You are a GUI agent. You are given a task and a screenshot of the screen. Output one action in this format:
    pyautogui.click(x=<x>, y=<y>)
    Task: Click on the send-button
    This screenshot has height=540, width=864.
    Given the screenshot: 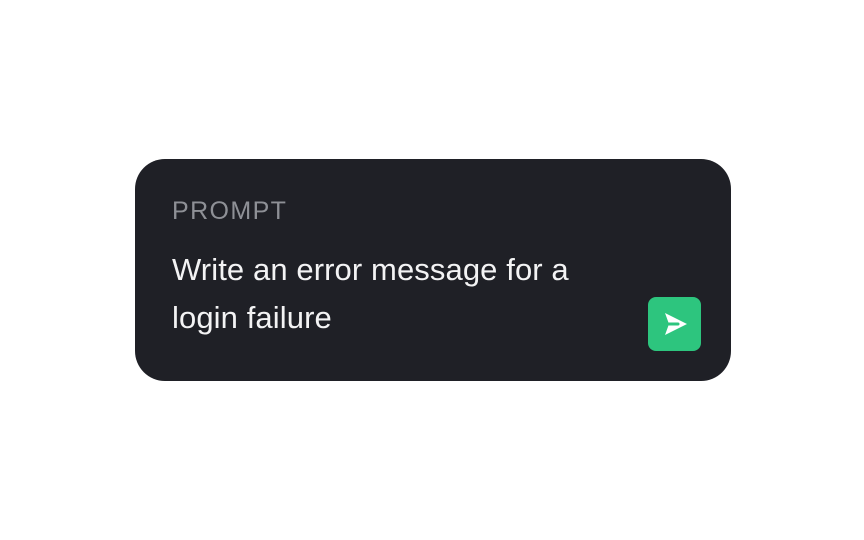 What is the action you would take?
    pyautogui.click(x=674, y=324)
    